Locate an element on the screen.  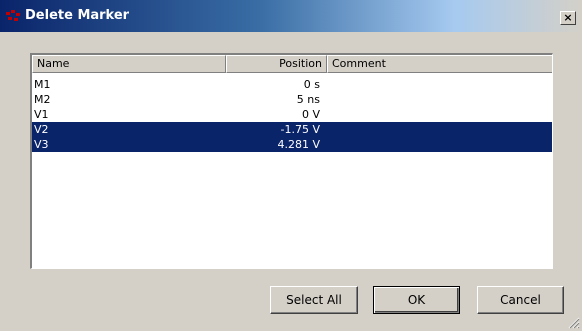
title-bar: Delete Marker × is located at coordinates (291, 16).